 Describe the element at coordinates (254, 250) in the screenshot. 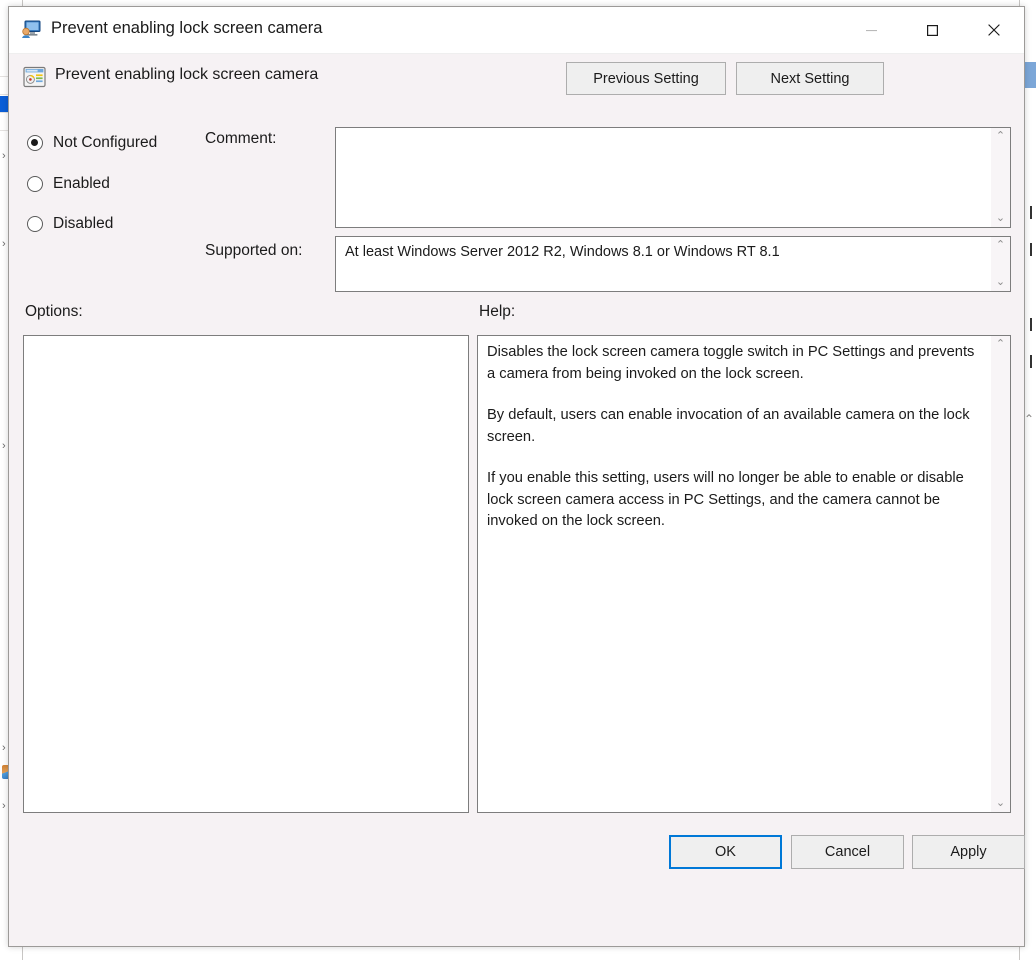

I see `supported-on-label: Supported on:` at that location.